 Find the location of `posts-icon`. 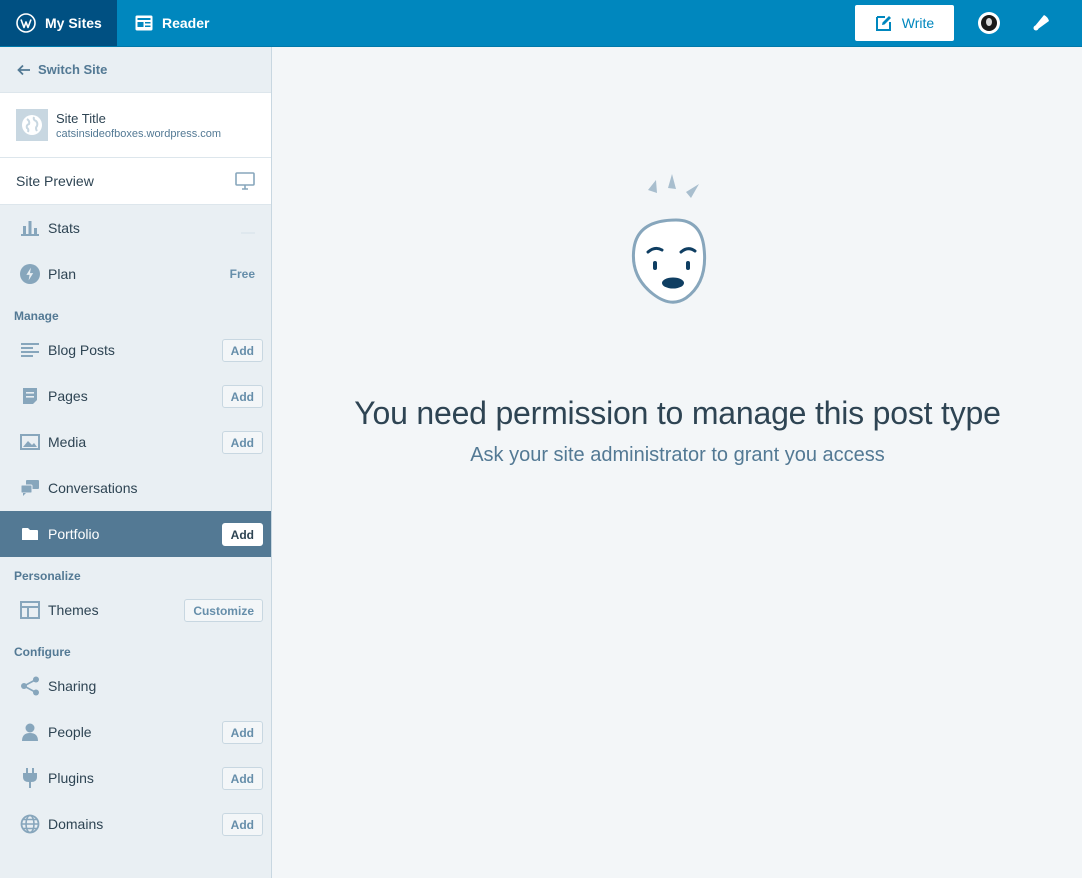

posts-icon is located at coordinates (30, 350).